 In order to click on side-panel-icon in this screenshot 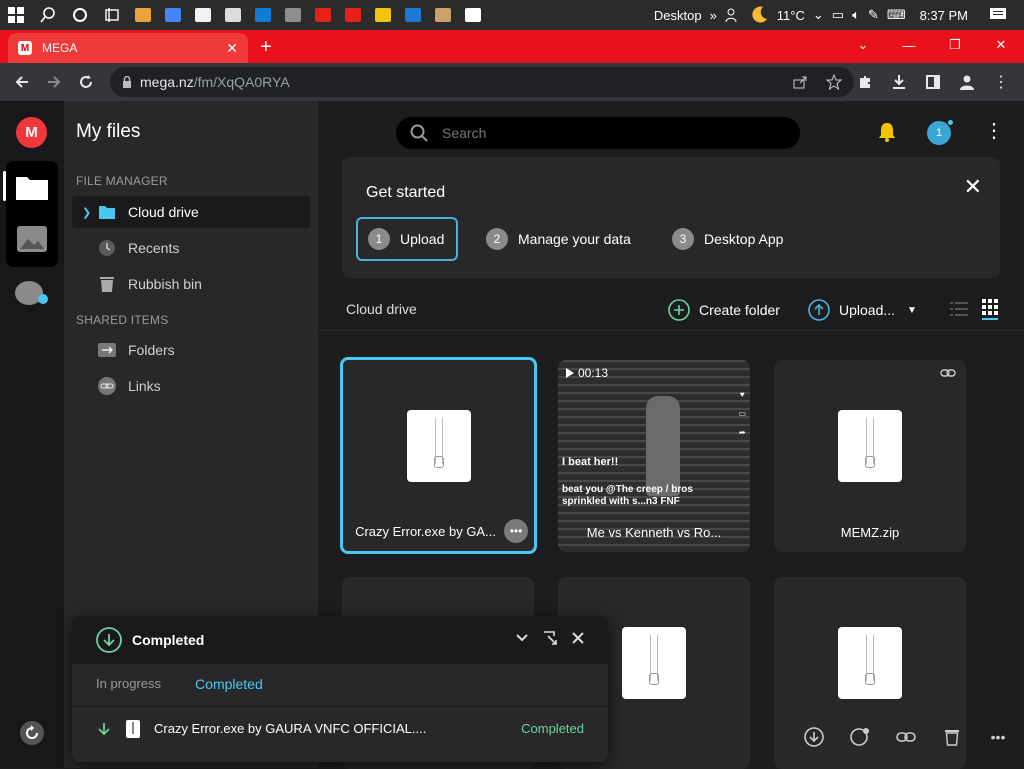, I will do `click(933, 82)`.